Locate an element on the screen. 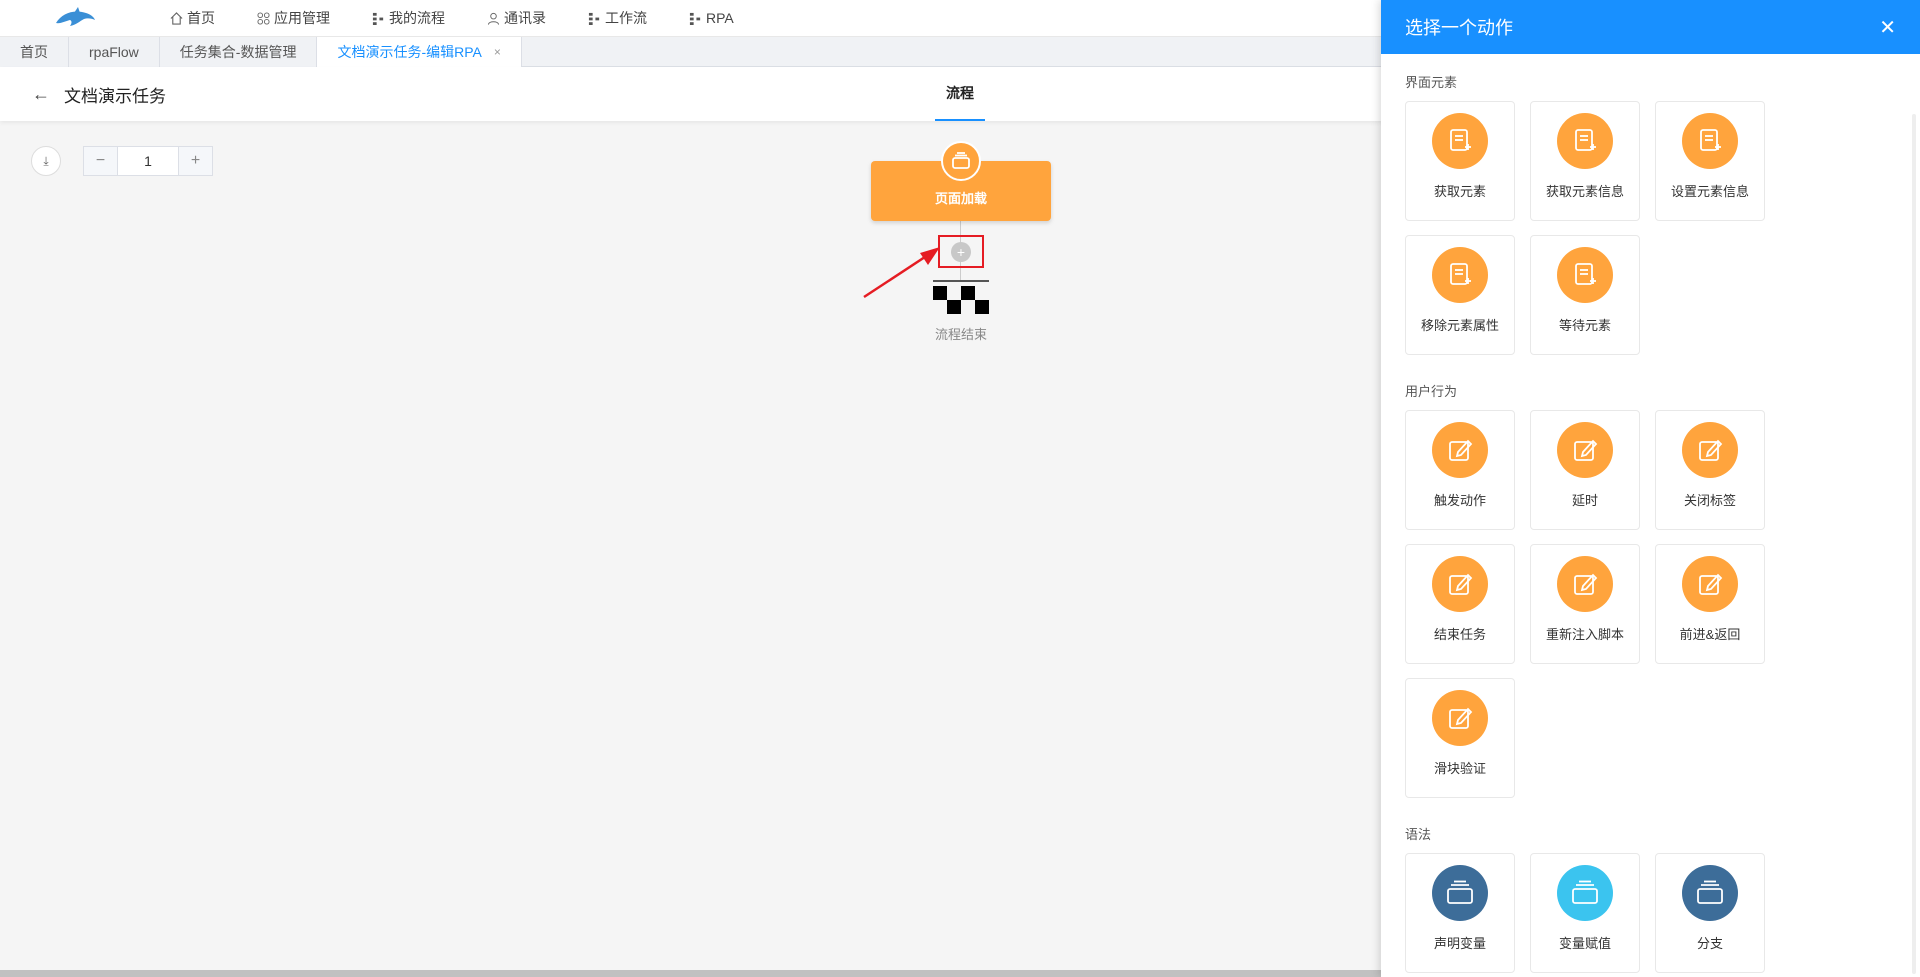 This screenshot has height=977, width=1920. section-title: 语法 is located at coordinates (1418, 834).